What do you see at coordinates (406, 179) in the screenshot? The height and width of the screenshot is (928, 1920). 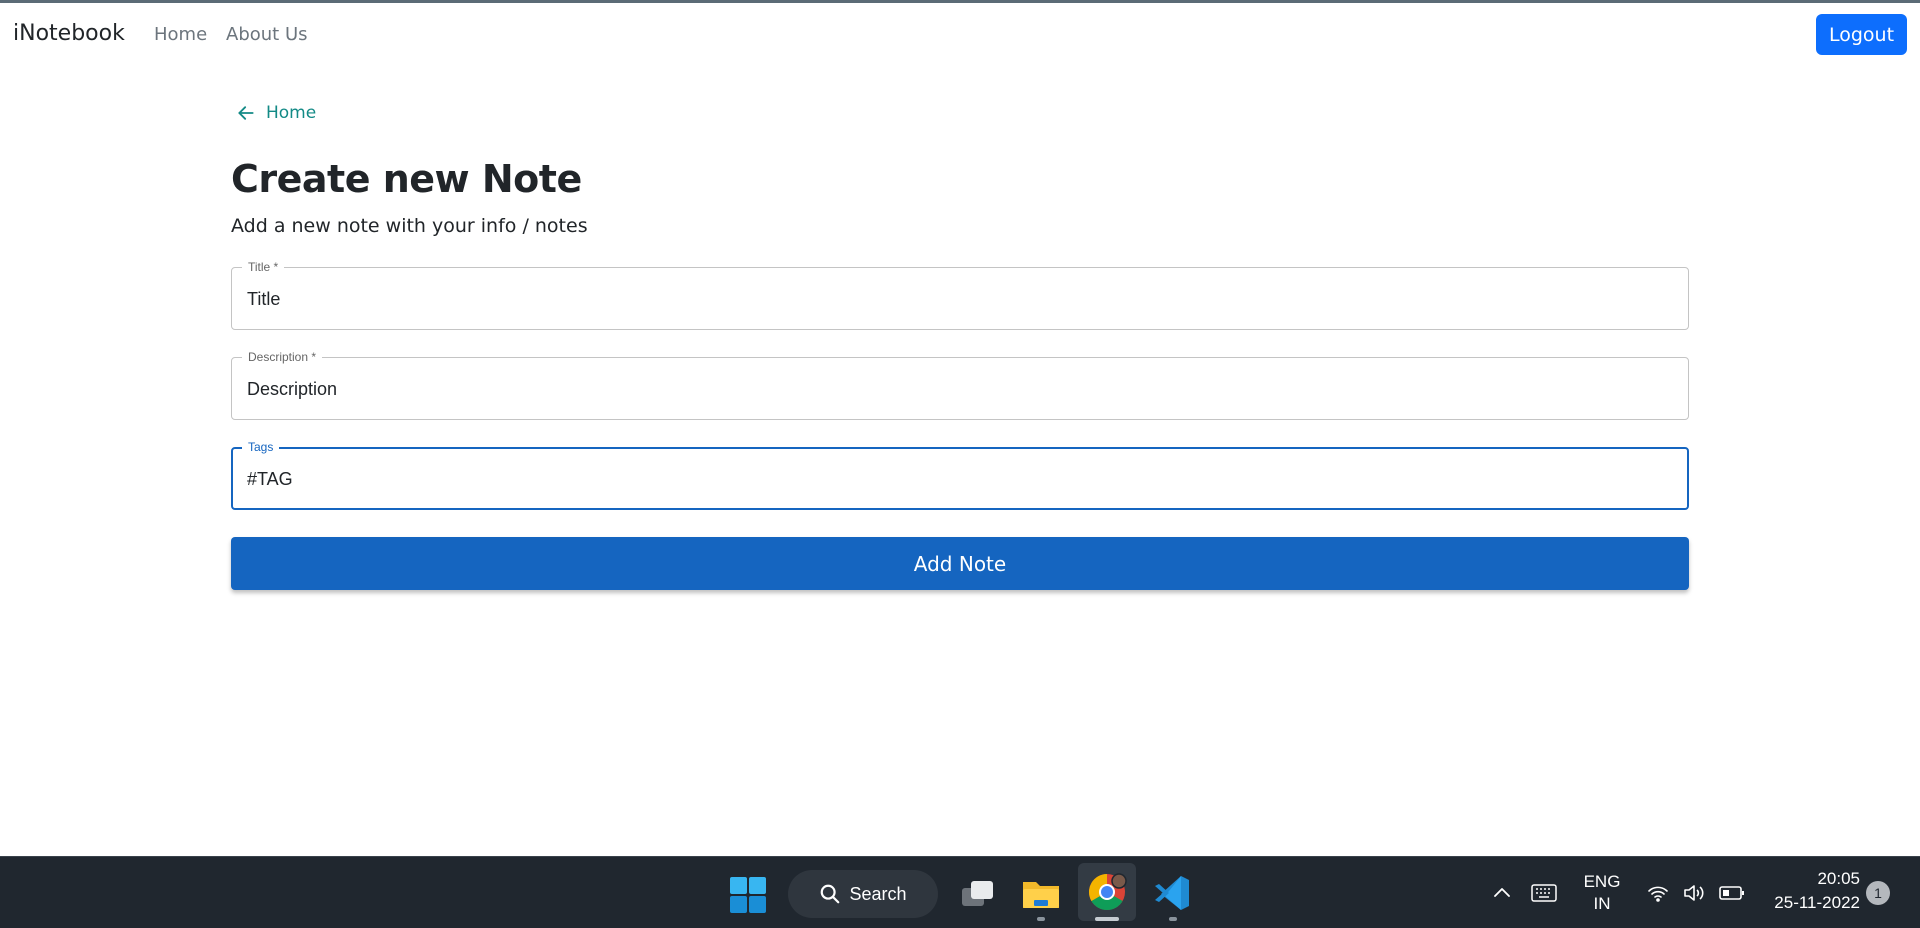 I see `page-title: Create new Note` at bounding box center [406, 179].